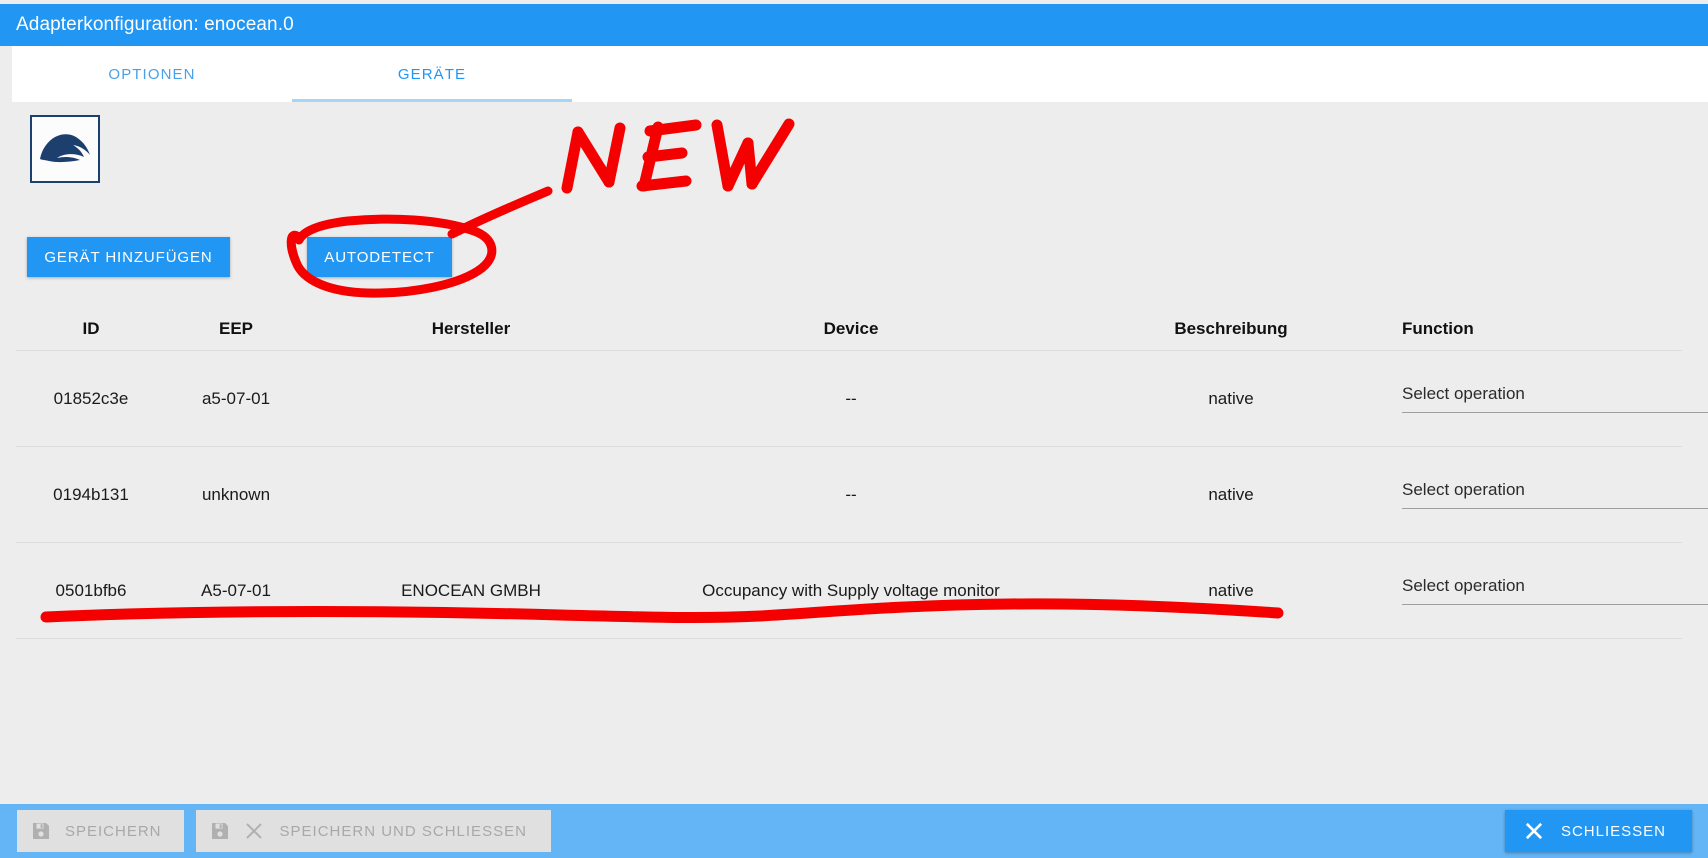 The width and height of the screenshot is (1708, 858). I want to click on save-button: SPEICHERN, so click(100, 831).